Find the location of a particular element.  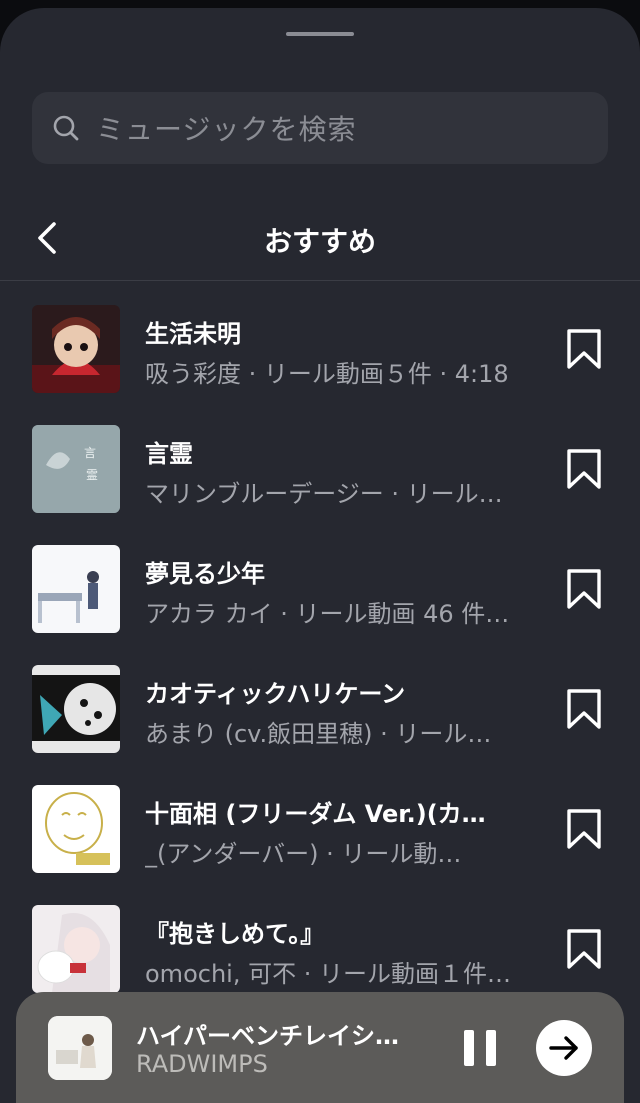

now-playing-bar: ハイパーベンチレイシ… RADWIMPS is located at coordinates (320, 1047).